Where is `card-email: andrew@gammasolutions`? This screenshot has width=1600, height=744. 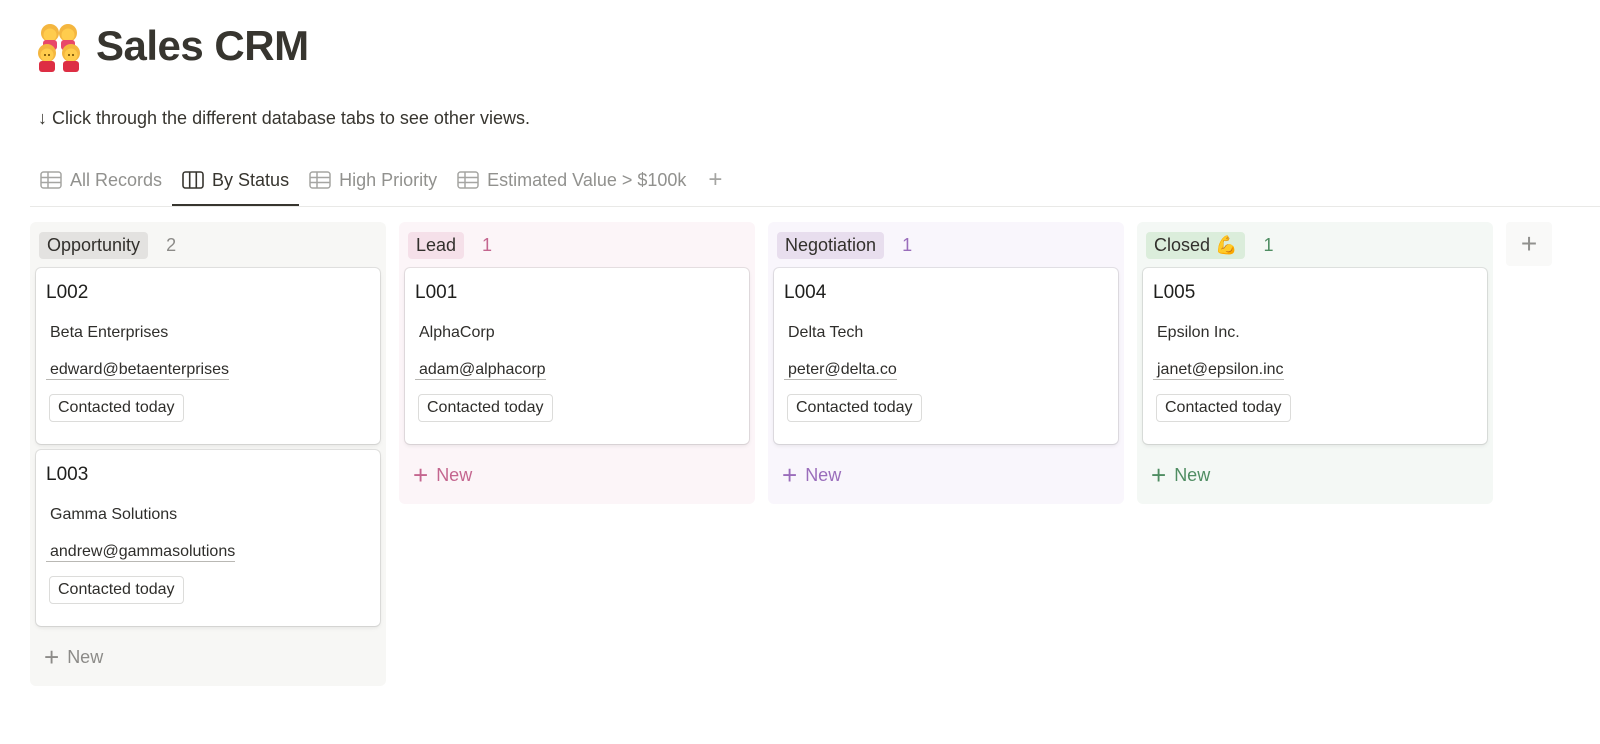
card-email: andrew@gammasolutions is located at coordinates (141, 552).